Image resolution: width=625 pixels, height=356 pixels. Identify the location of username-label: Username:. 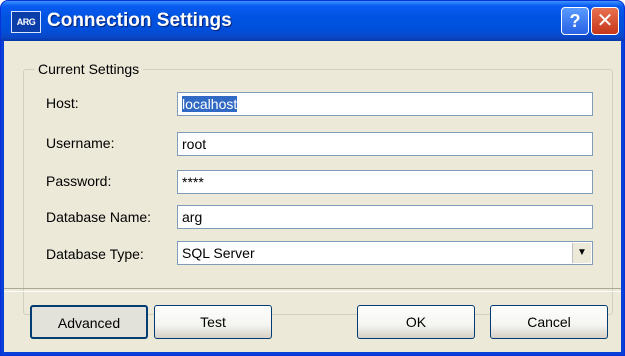
(80, 143).